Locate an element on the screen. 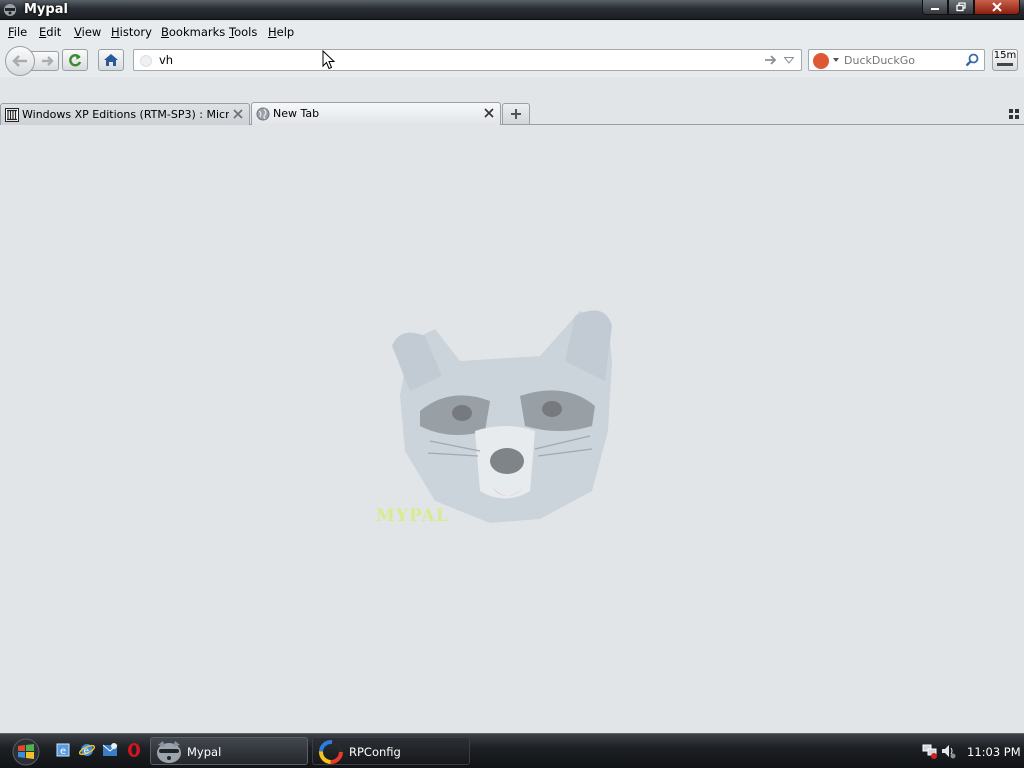 The image size is (1024, 768). globe-icon is located at coordinates (263, 114).